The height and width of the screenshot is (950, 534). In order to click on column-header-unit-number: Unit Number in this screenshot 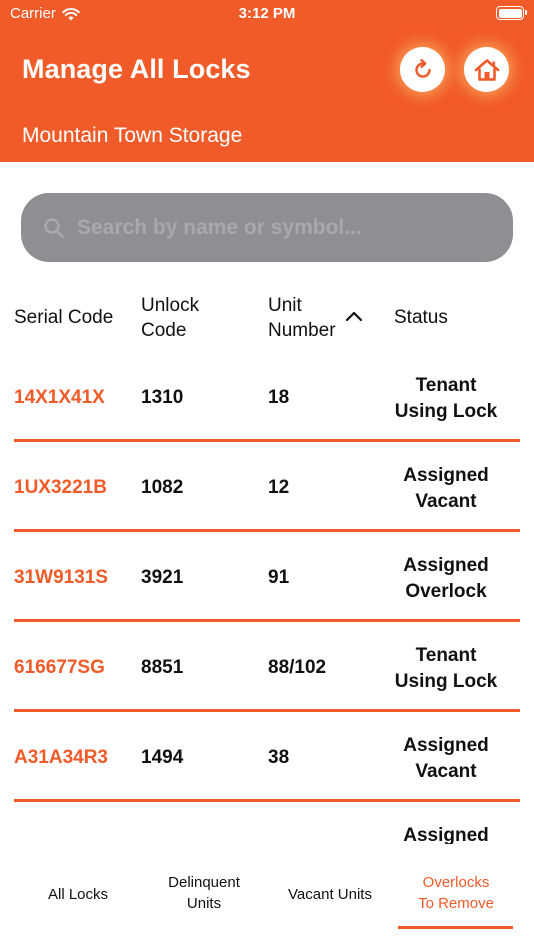, I will do `click(302, 318)`.